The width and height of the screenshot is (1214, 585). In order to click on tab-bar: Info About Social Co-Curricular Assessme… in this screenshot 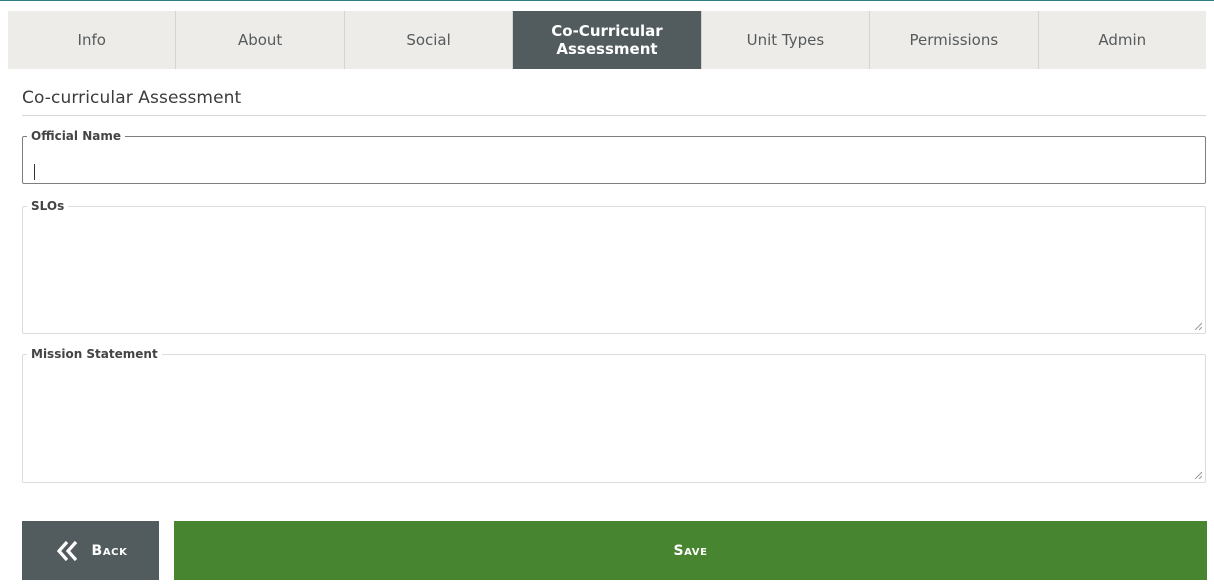, I will do `click(607, 40)`.